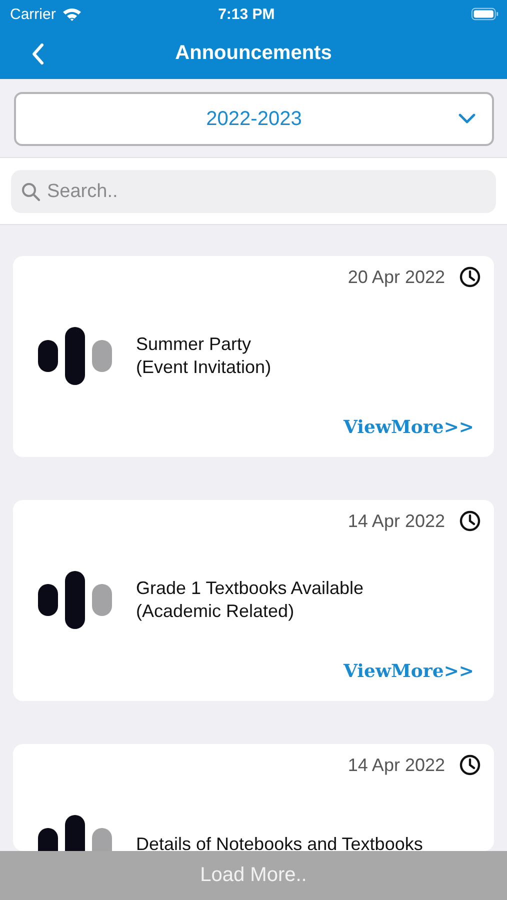 The image size is (507, 900). I want to click on status-time: 7:13 PM, so click(246, 14).